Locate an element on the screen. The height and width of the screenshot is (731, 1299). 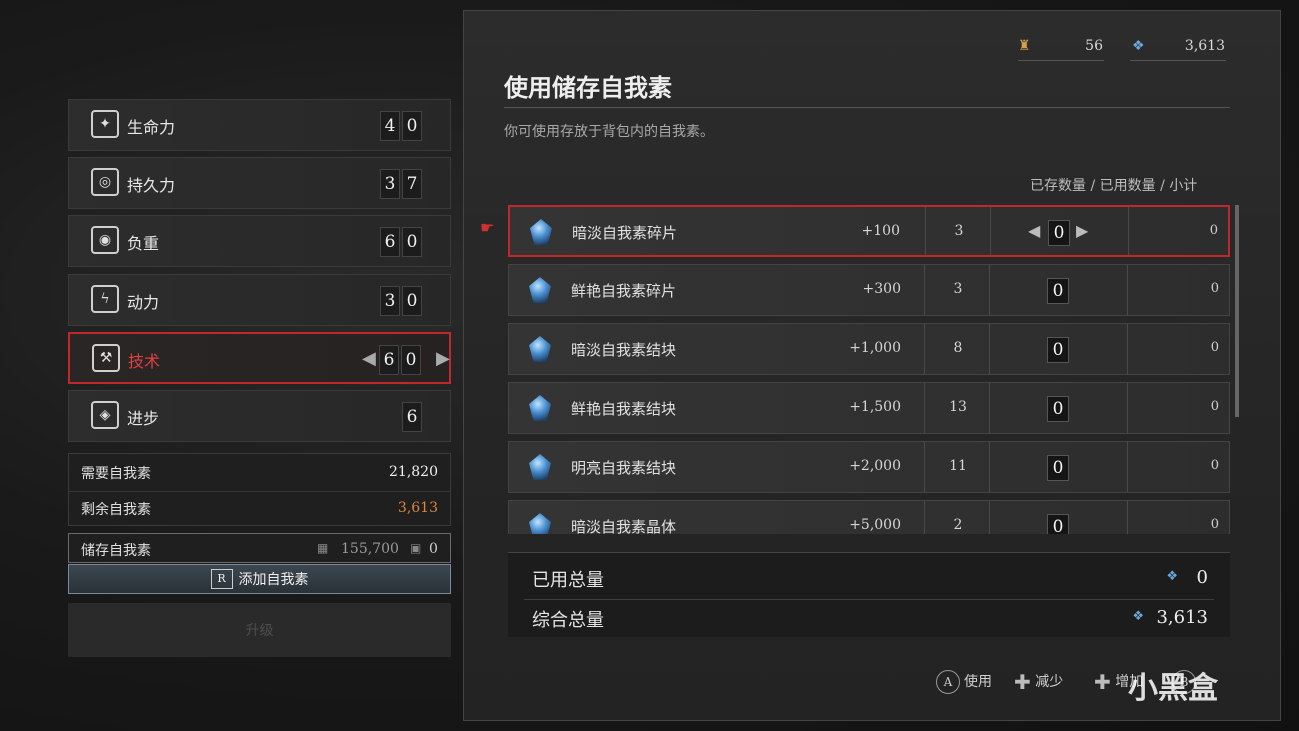
list-item: 暗淡自我素碎片 +100 3 ◀ 0 ▶ 0 is located at coordinates (869, 231).